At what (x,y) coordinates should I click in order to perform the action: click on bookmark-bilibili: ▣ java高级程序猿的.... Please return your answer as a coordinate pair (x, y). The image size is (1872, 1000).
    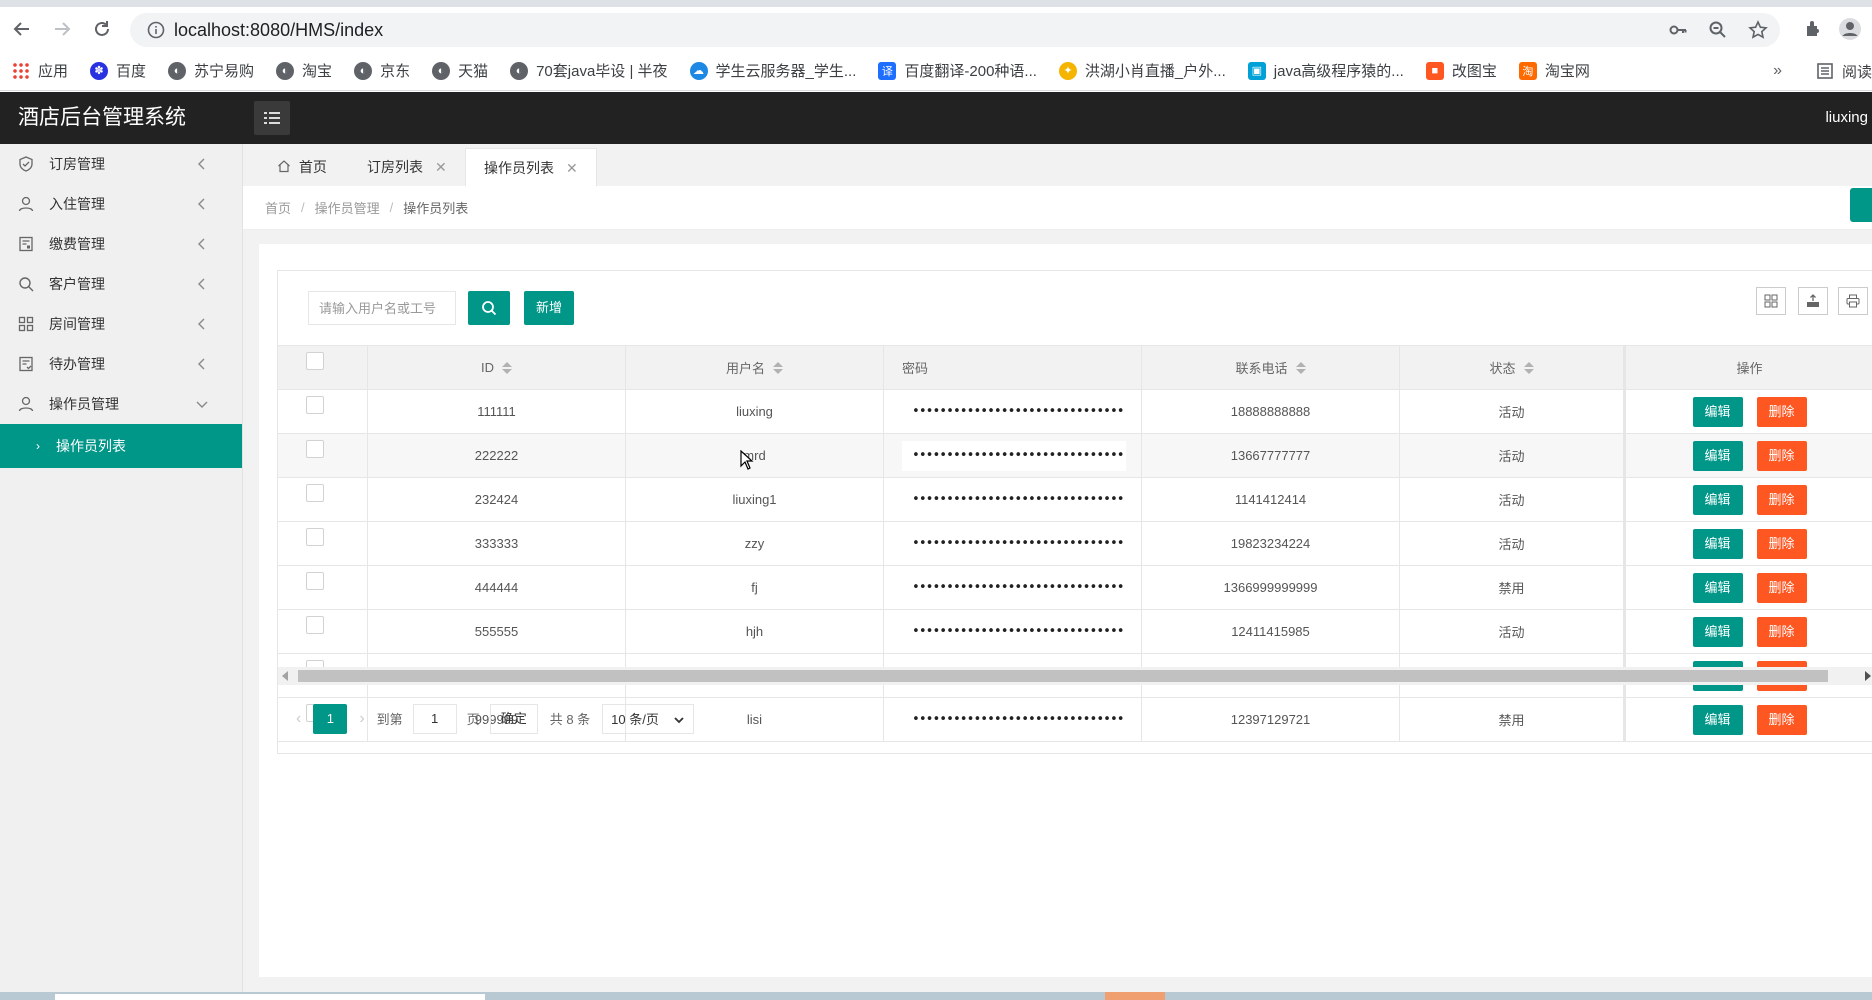
    Looking at the image, I should click on (1325, 70).